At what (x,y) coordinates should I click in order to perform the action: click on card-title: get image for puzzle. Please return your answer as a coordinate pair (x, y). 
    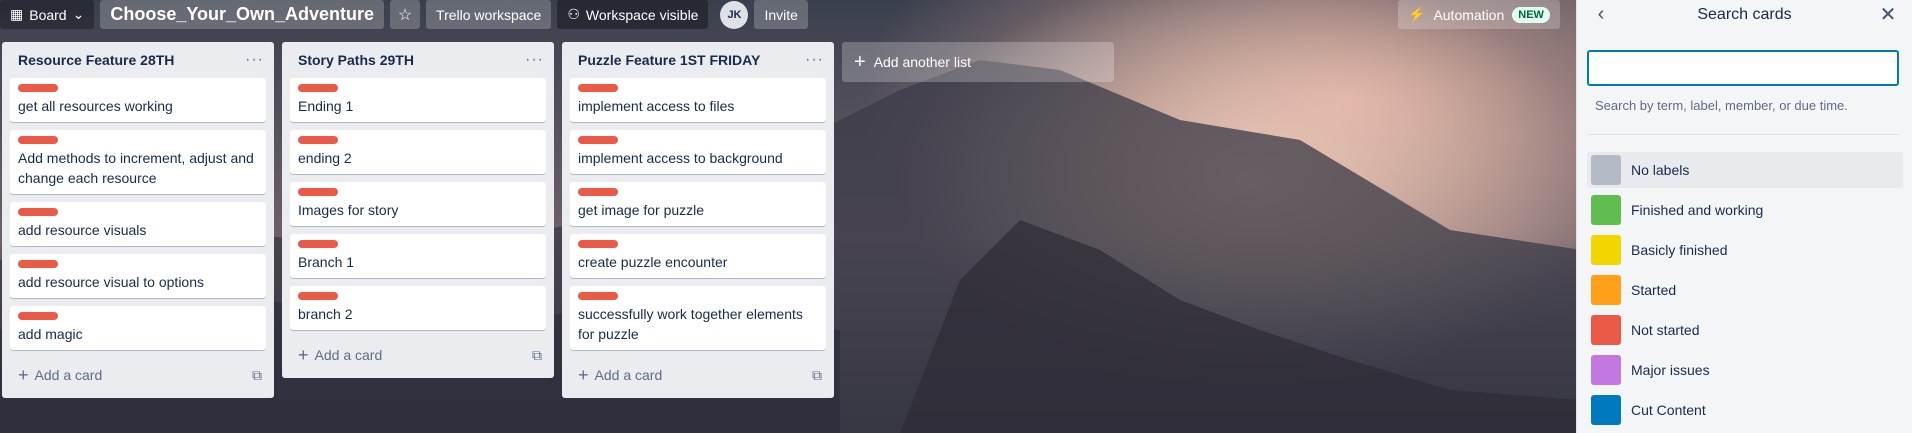
    Looking at the image, I should click on (641, 210).